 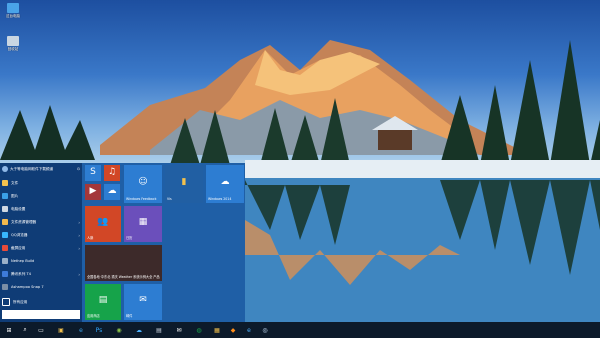 I want to click on desktop-icon-label: 回收站, so click(x=13, y=49).